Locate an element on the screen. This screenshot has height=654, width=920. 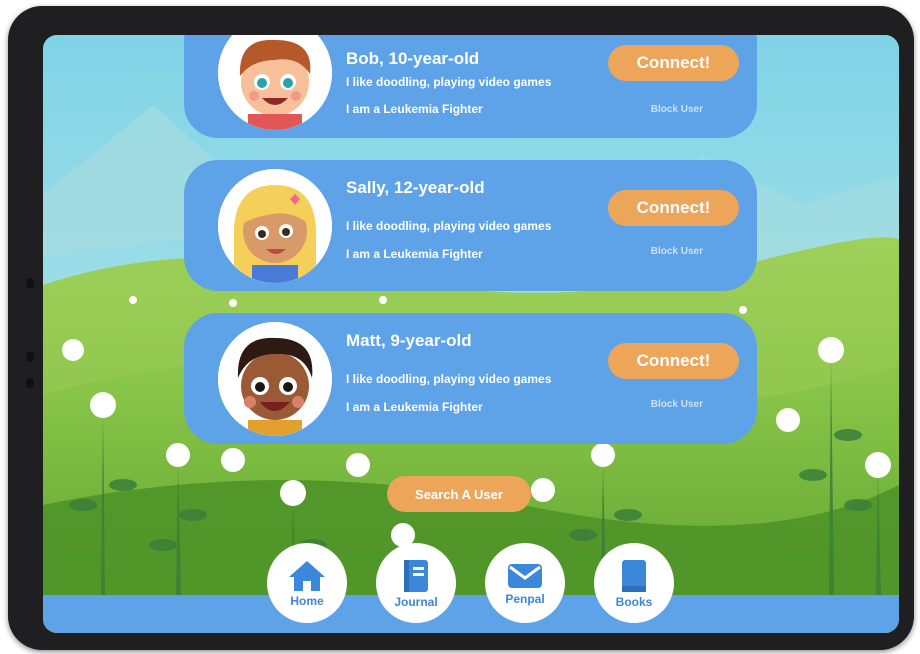
nav-home-button: Home is located at coordinates (307, 583).